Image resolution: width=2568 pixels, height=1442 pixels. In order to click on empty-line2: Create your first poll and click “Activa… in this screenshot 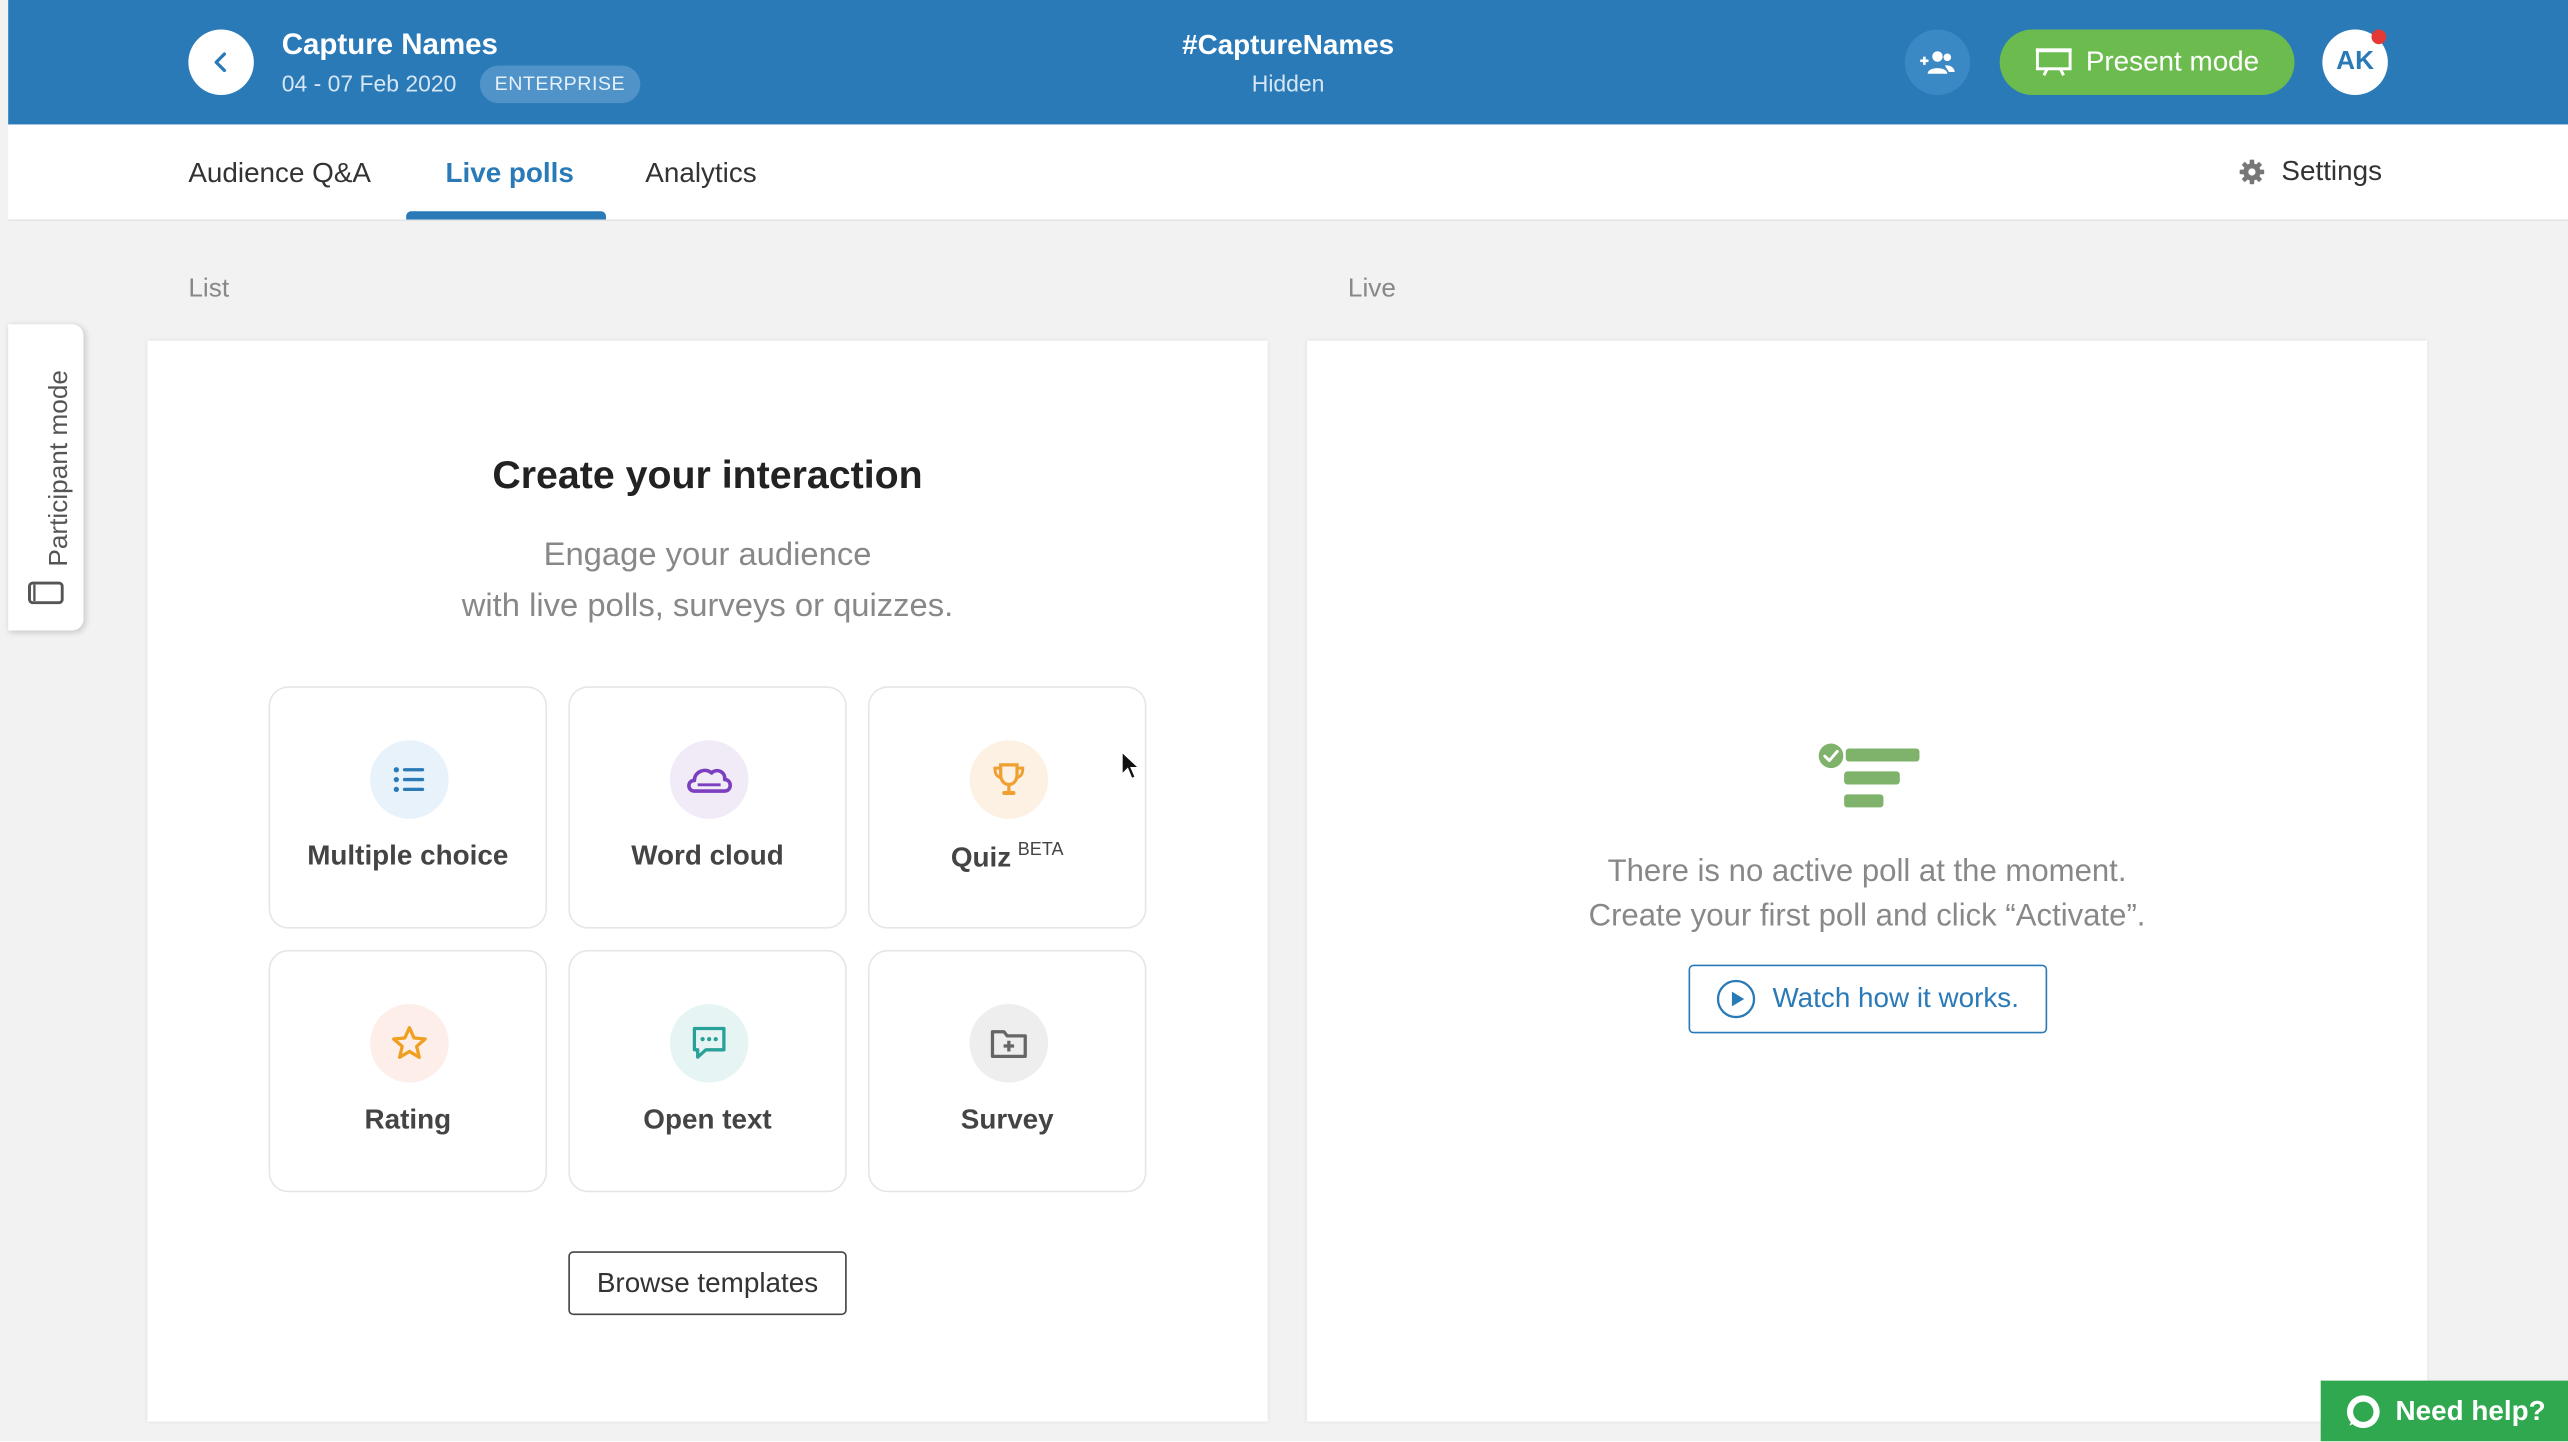, I will do `click(1867, 916)`.